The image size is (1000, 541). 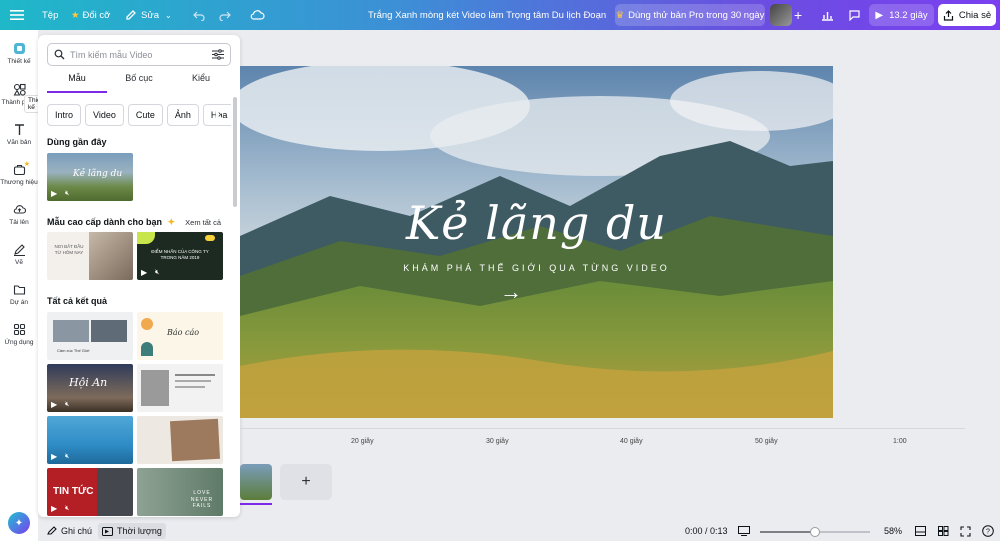 I want to click on thumb-text: Cảm xúc Thế Giới, so click(x=73, y=350).